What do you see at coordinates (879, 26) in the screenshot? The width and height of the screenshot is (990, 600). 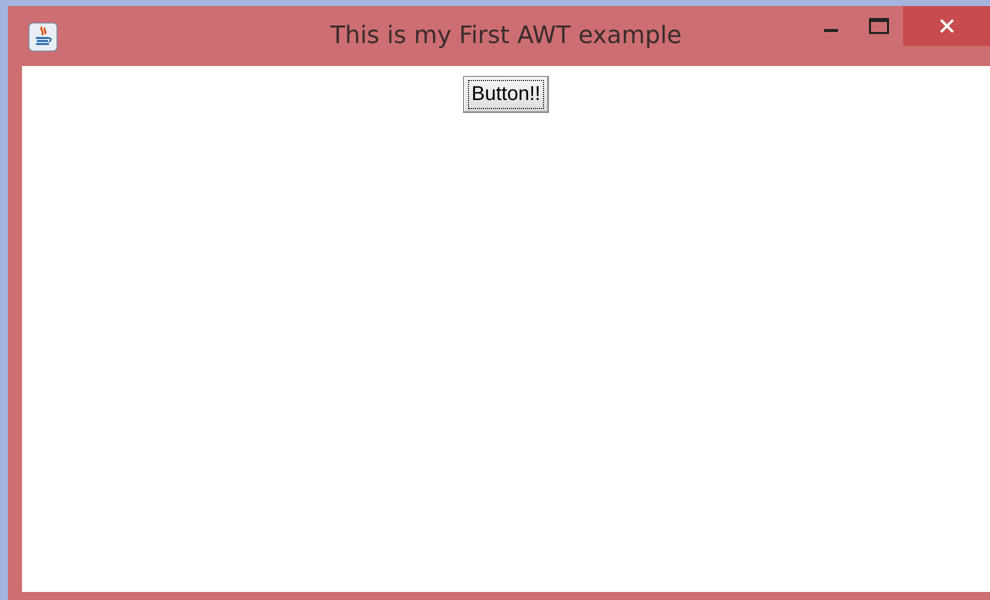 I see `maximize-icon` at bounding box center [879, 26].